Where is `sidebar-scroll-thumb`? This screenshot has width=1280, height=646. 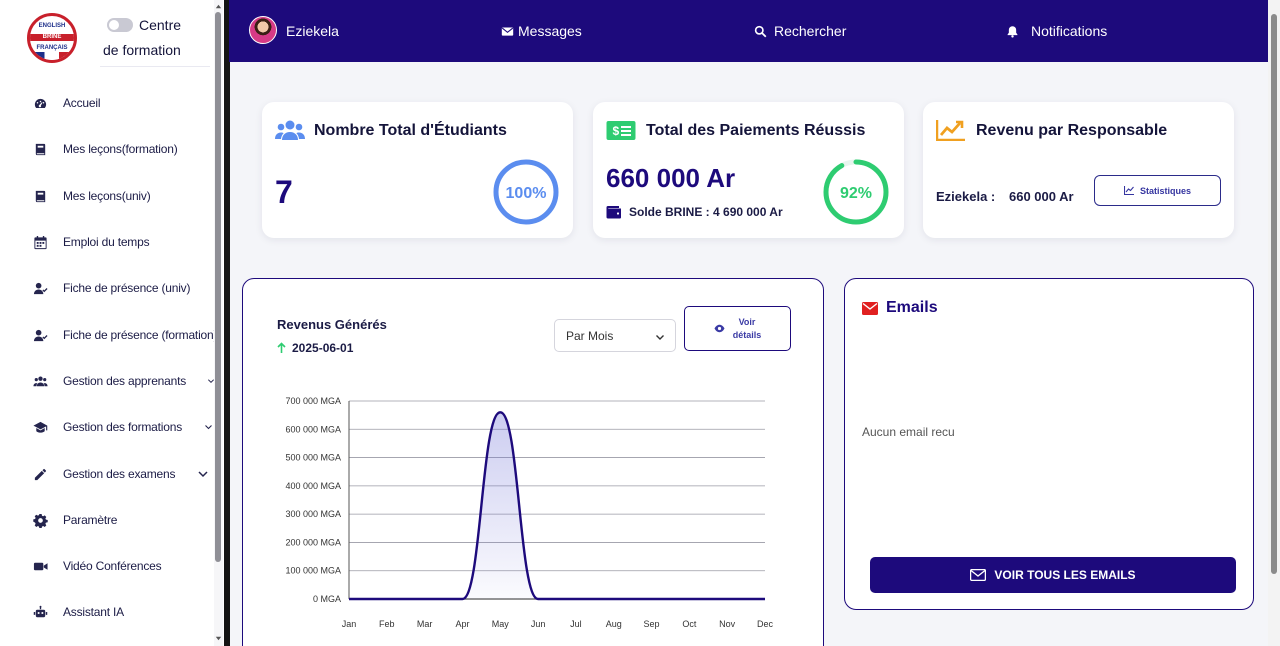 sidebar-scroll-thumb is located at coordinates (218, 287).